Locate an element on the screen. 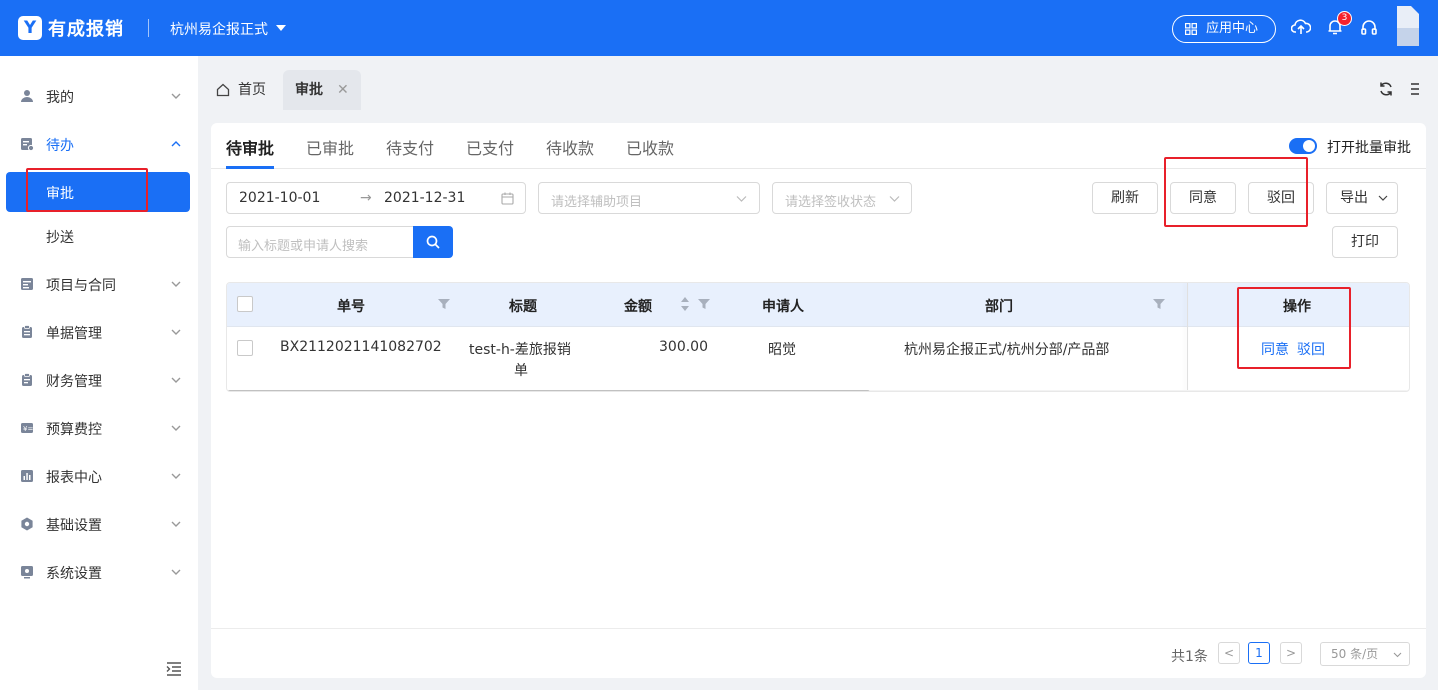  budget-icon: ¥= is located at coordinates (27, 428).